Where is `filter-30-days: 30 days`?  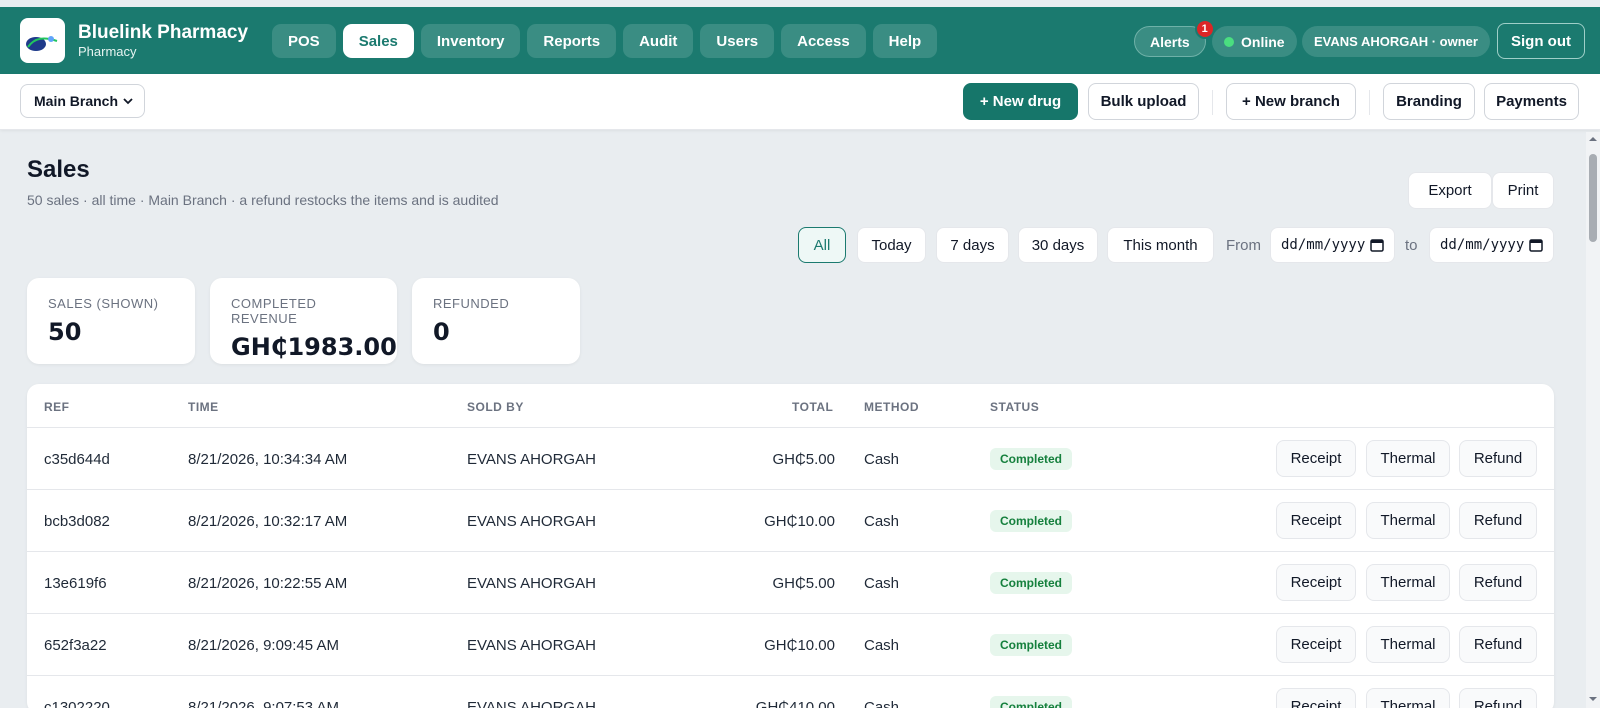 filter-30-days: 30 days is located at coordinates (1058, 245).